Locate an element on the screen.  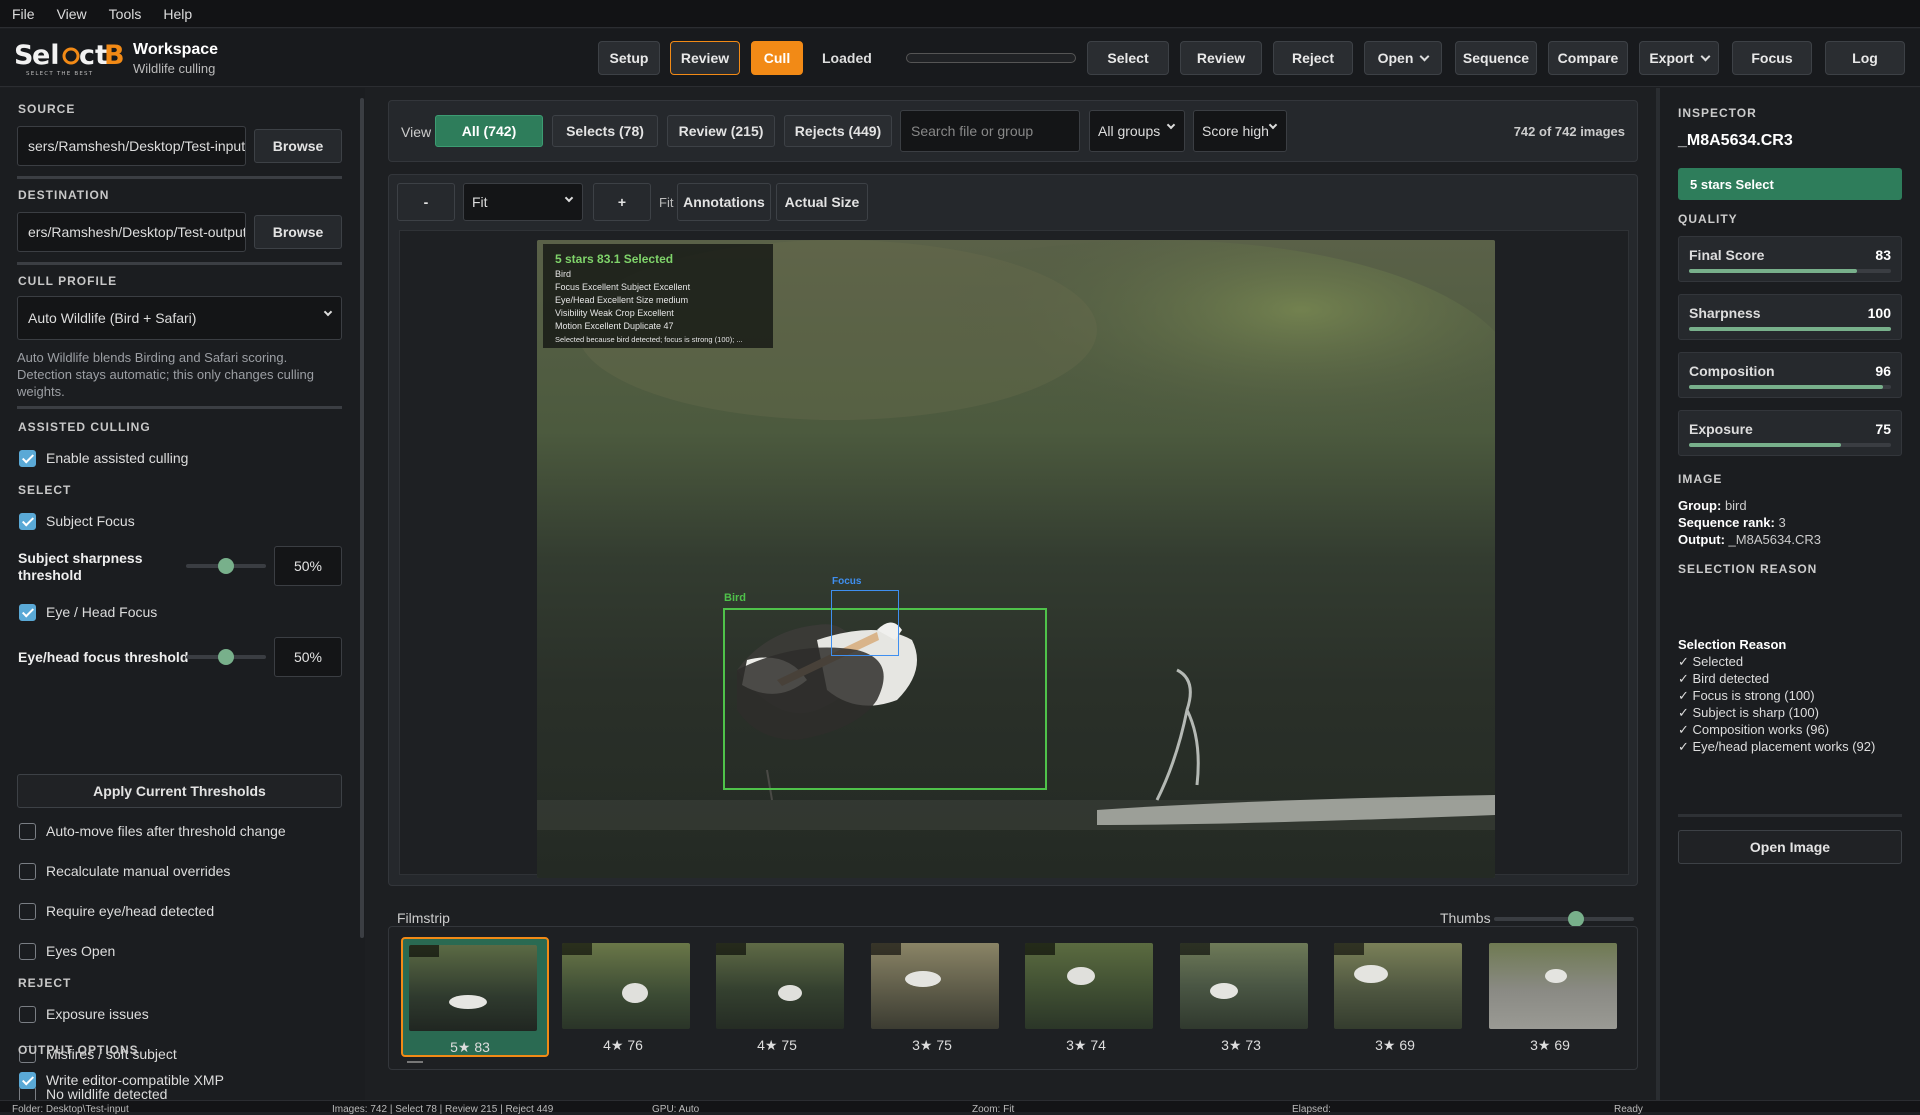
log-button: Log is located at coordinates (1865, 58).